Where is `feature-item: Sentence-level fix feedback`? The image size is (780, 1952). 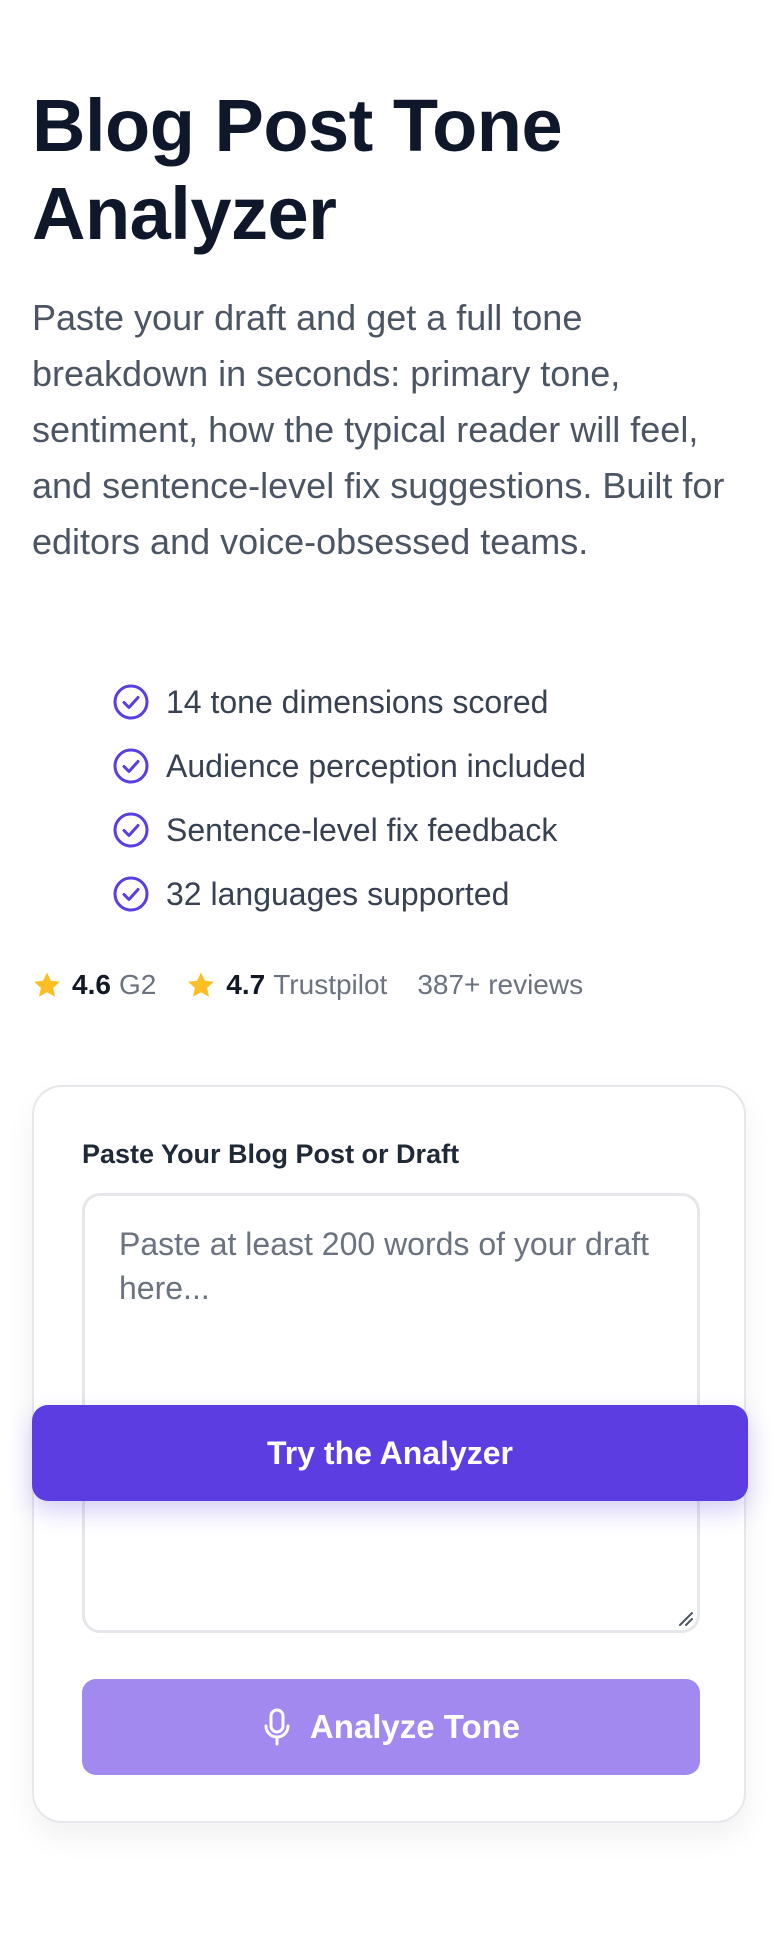
feature-item: Sentence-level fix feedback is located at coordinates (349, 830).